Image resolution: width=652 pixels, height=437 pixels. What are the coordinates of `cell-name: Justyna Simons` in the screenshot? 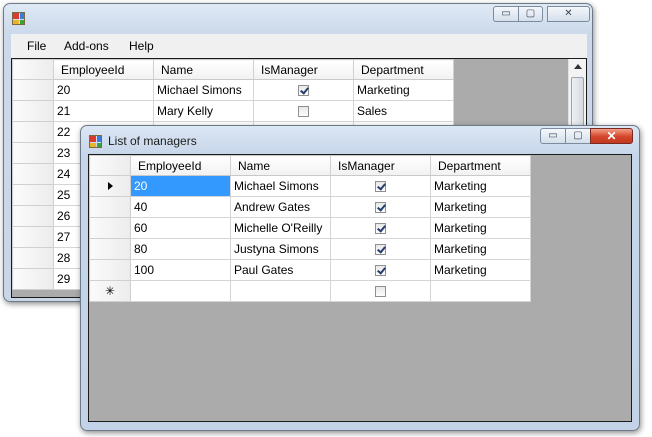 It's located at (280, 249).